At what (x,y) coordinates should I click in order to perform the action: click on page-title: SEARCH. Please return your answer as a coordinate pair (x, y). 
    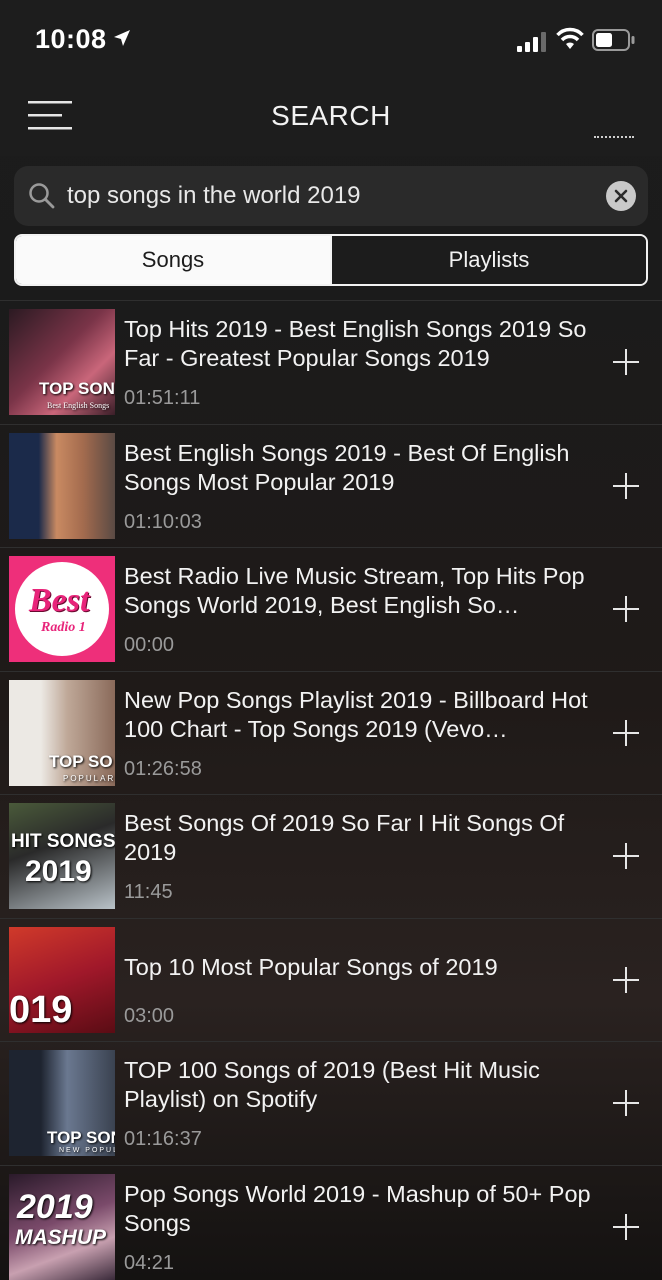
    Looking at the image, I should click on (331, 115).